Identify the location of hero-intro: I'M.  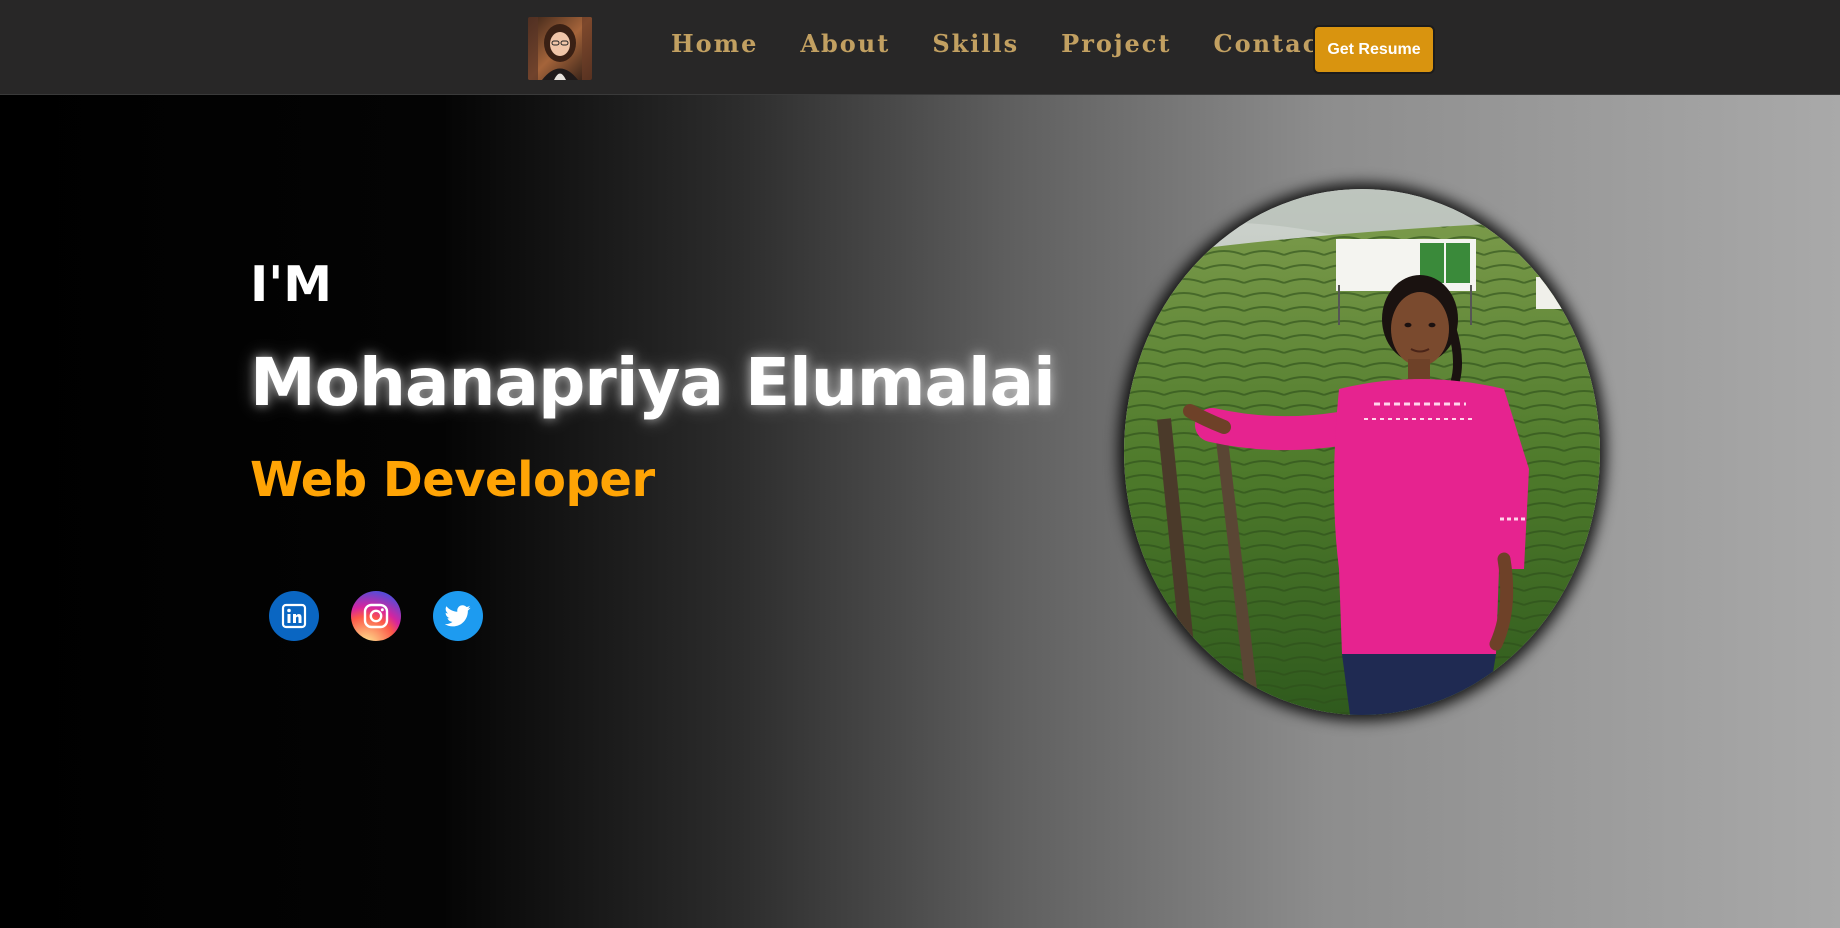
(291, 284).